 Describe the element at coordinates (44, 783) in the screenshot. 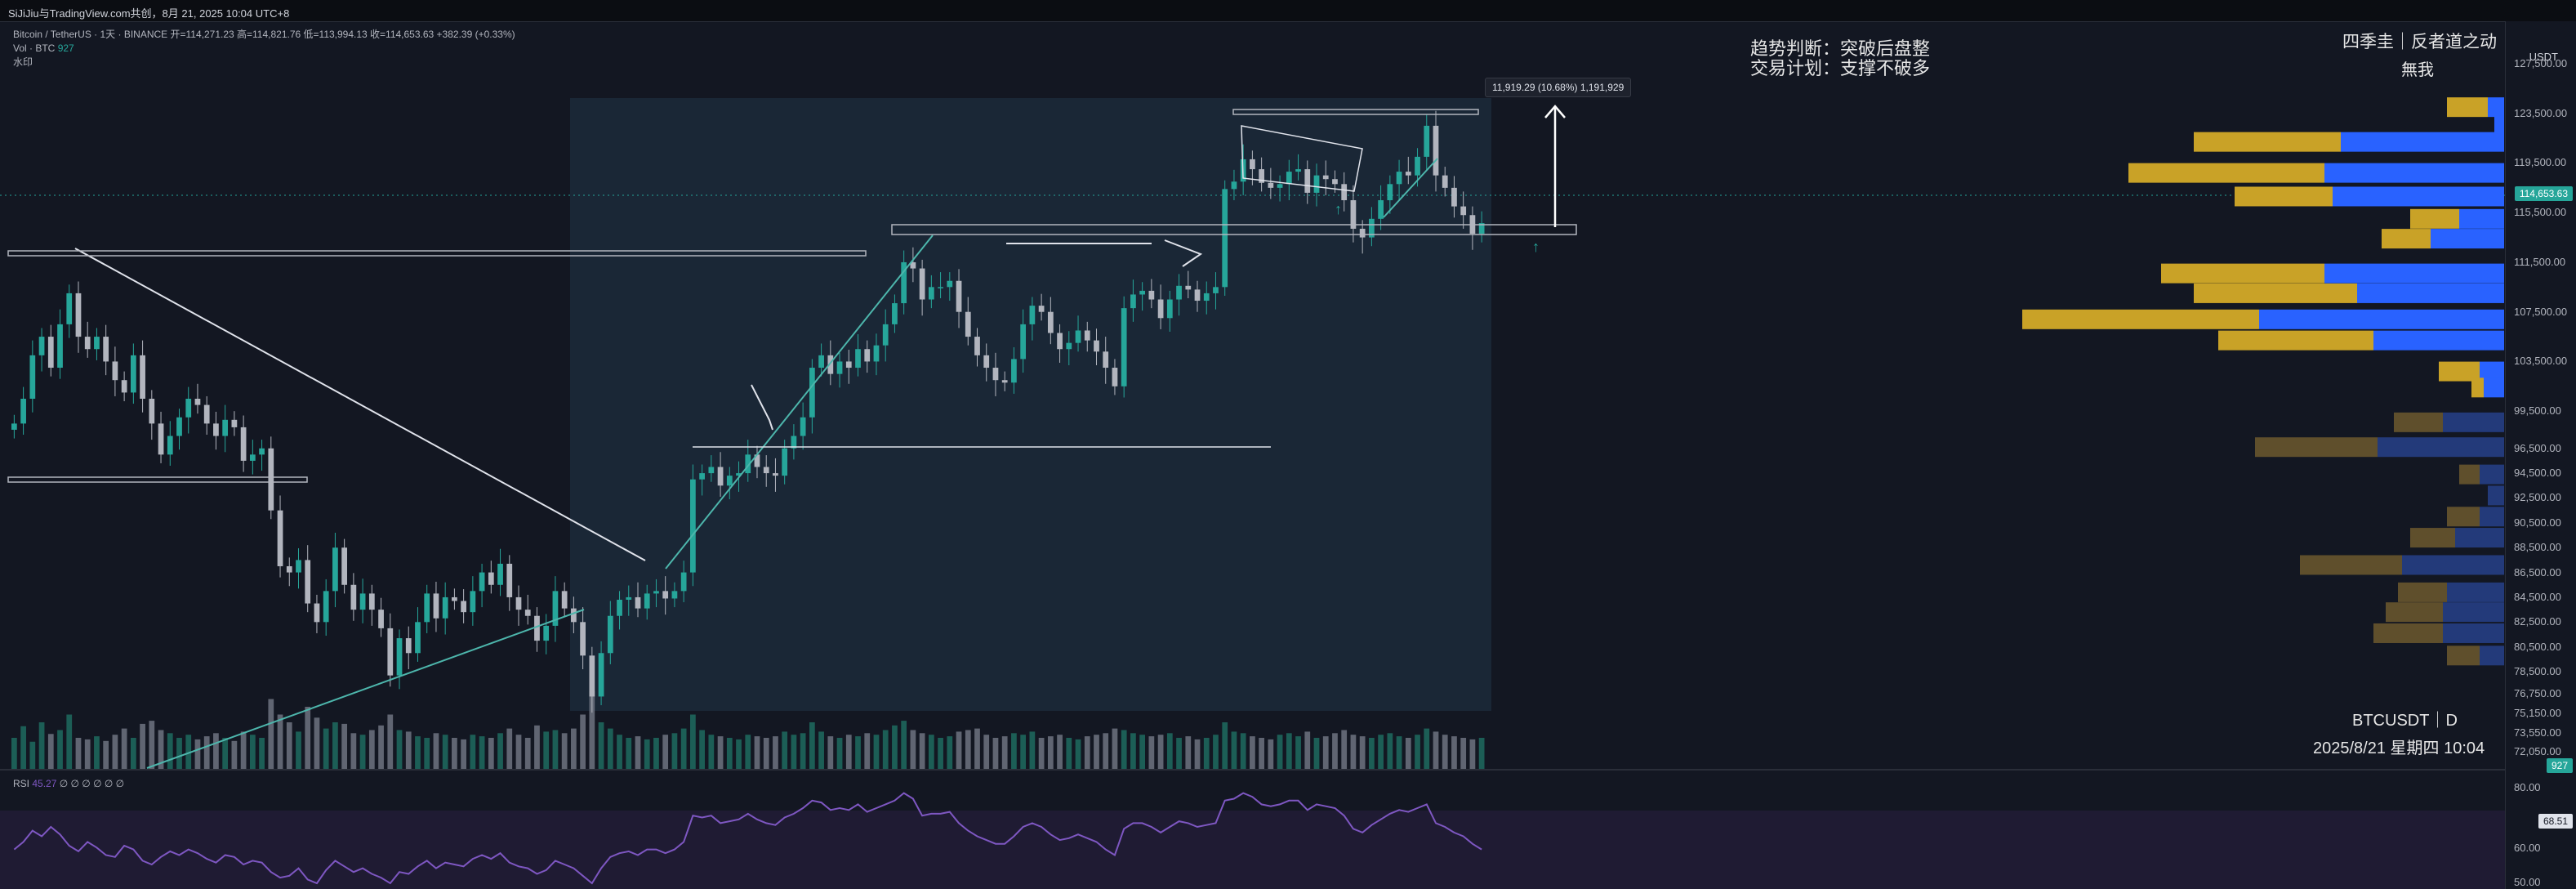

I see `rsi-value: 45.27` at that location.